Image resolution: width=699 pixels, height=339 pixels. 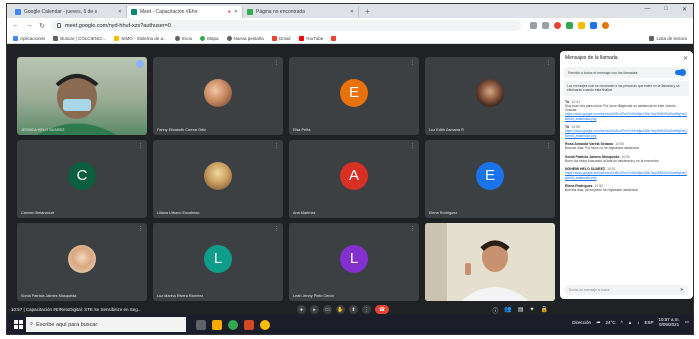 What do you see at coordinates (301, 12) in the screenshot?
I see `tab-not-found: Página no encontrada ✕` at bounding box center [301, 12].